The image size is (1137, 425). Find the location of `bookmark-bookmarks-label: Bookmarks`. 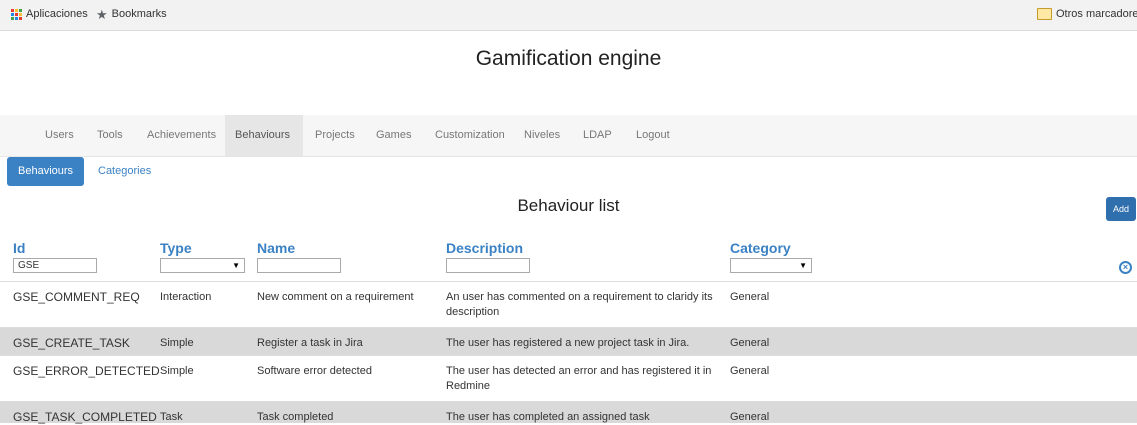

bookmark-bookmarks-label: Bookmarks is located at coordinates (139, 14).